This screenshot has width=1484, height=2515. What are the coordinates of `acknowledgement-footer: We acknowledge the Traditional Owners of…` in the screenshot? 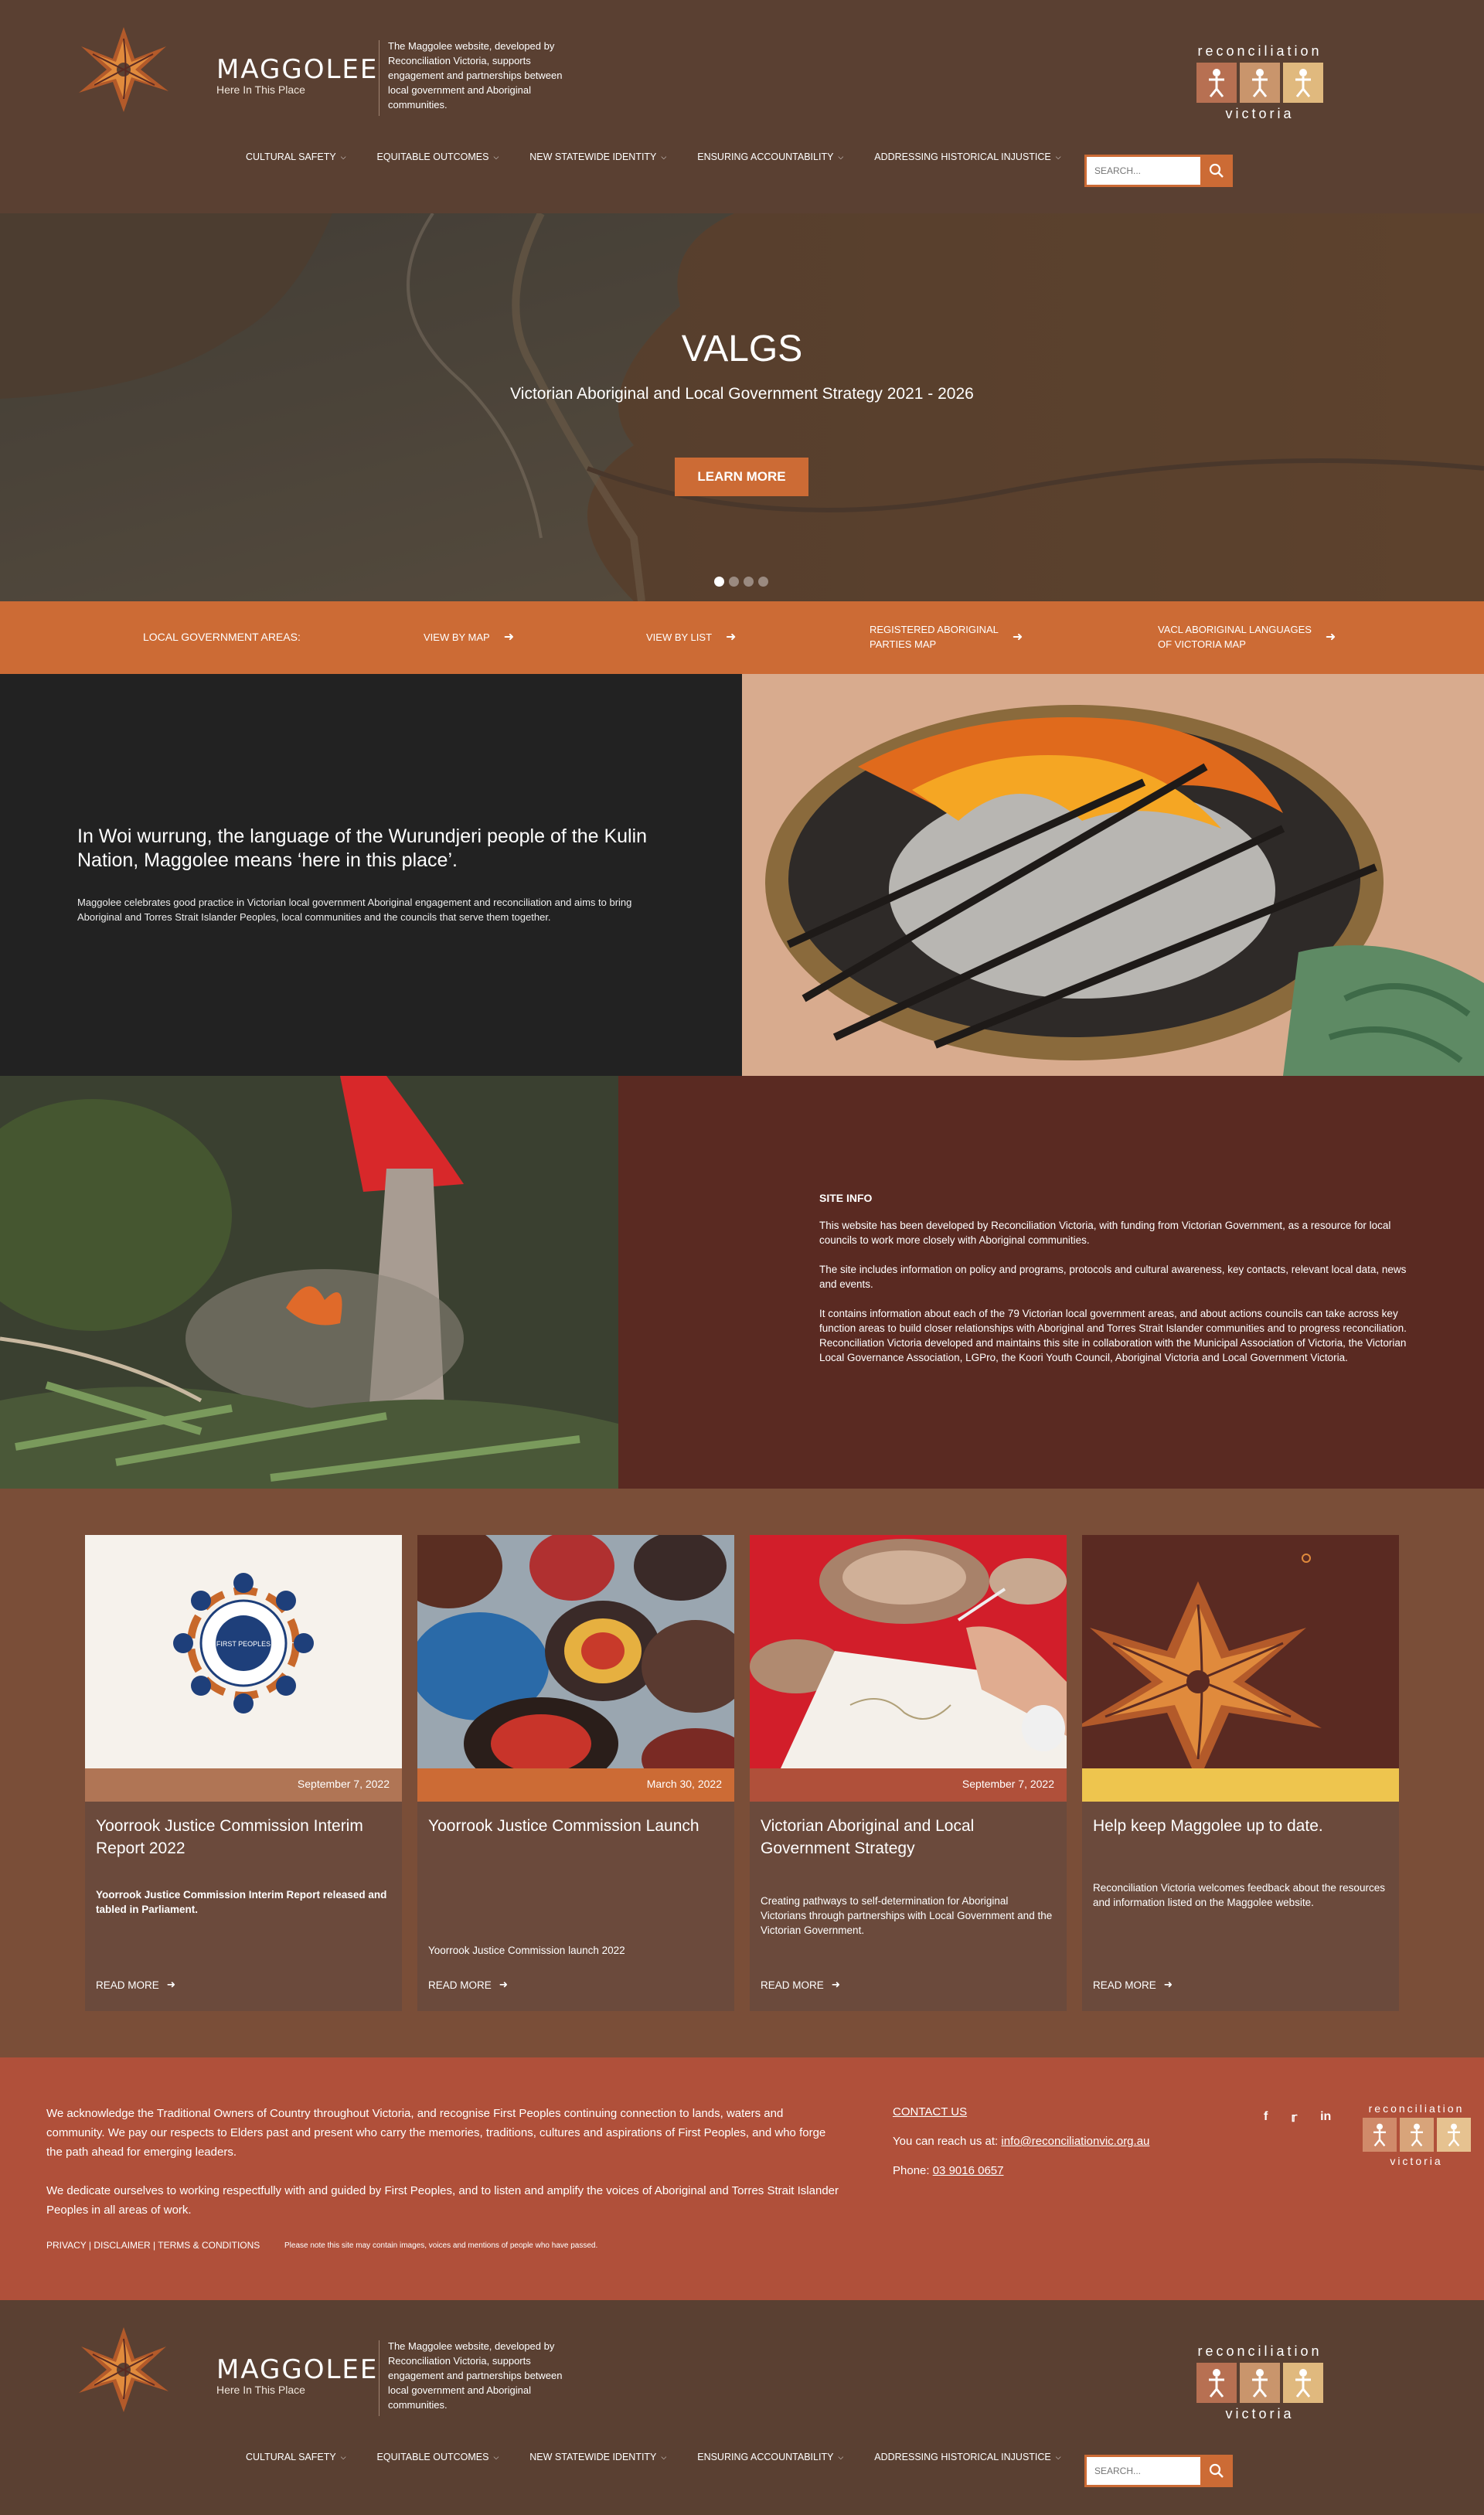 It's located at (742, 2178).